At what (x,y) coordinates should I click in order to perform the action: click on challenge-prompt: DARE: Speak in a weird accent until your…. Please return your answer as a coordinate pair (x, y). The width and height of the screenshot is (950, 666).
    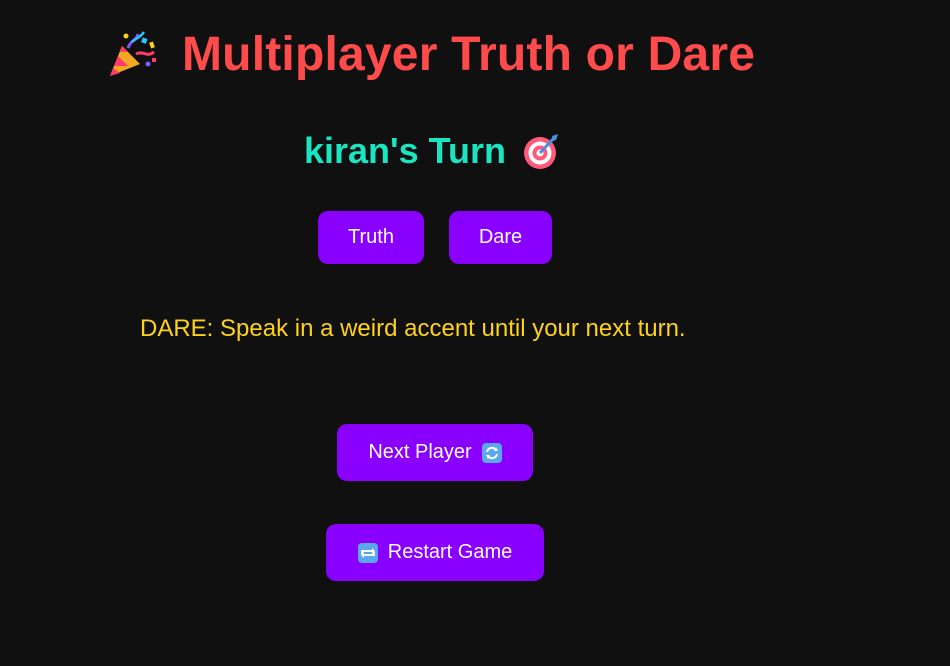
    Looking at the image, I should click on (413, 328).